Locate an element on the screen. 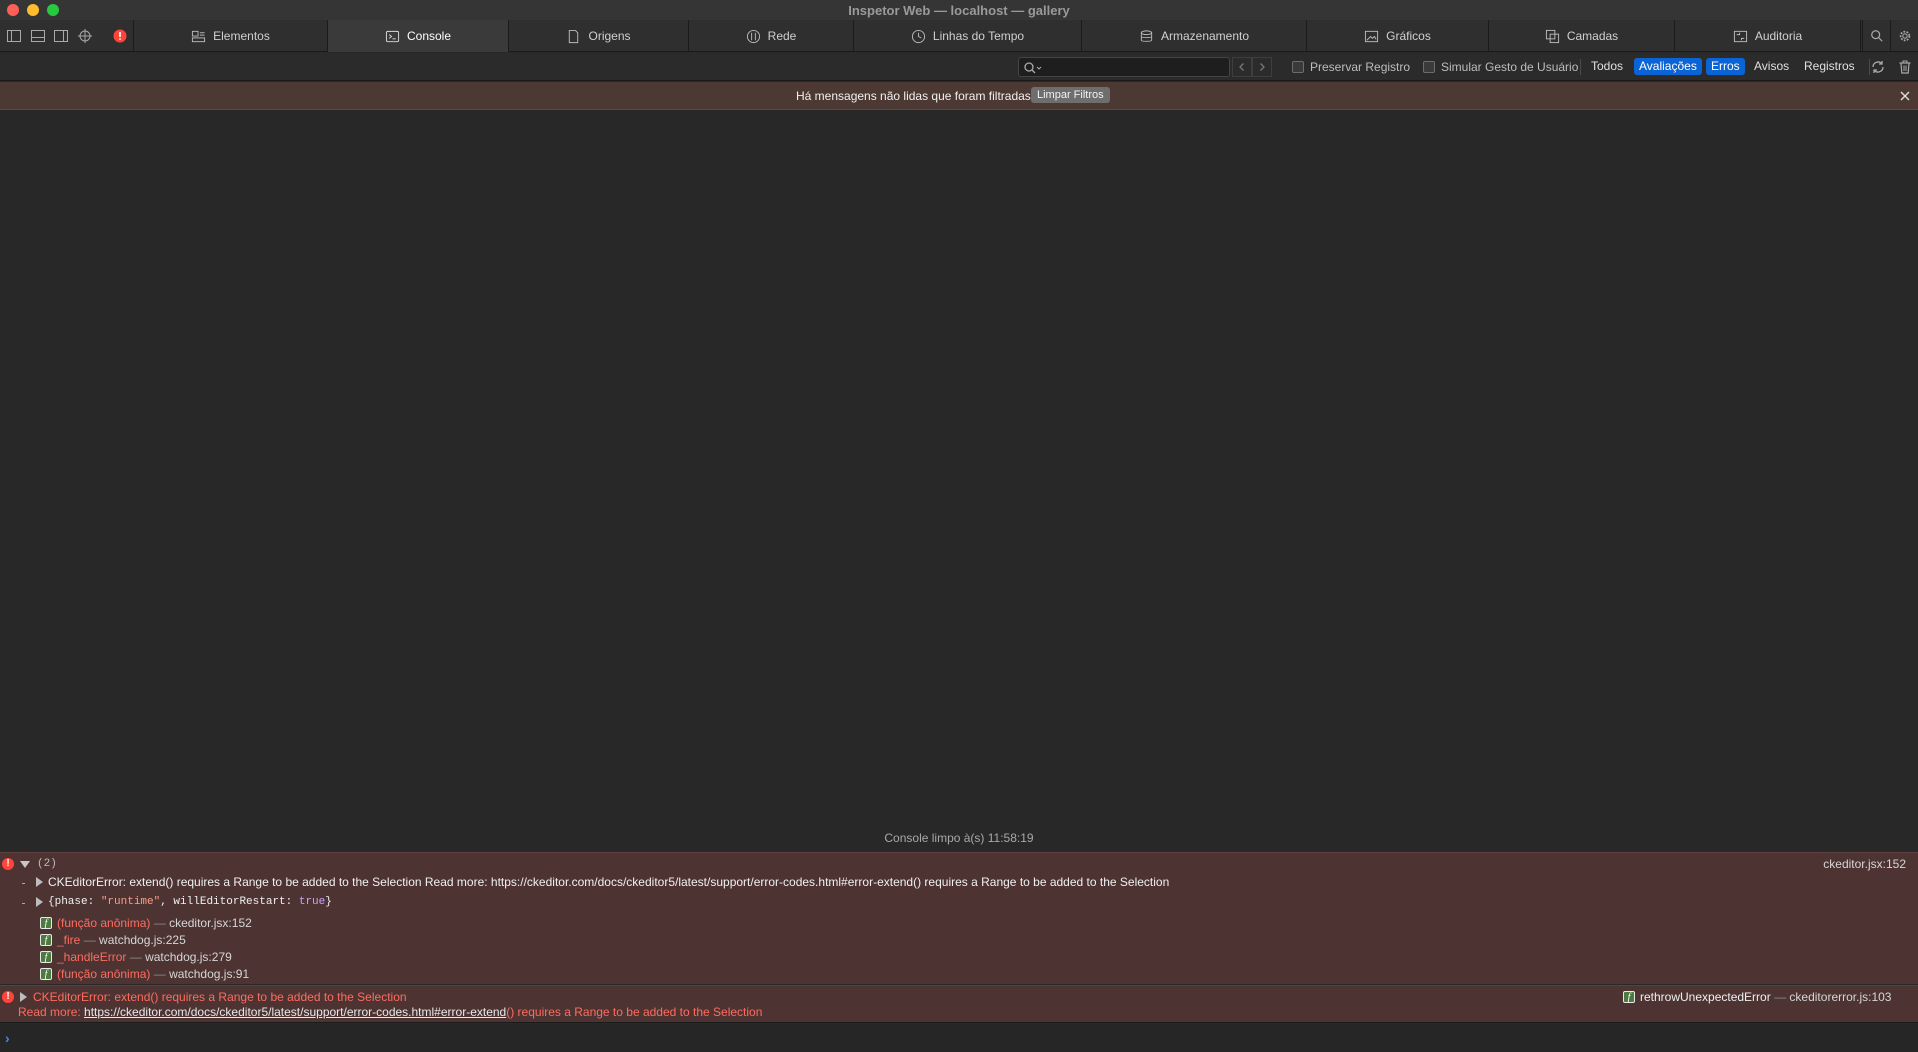 The image size is (1918, 1052). tab-elementos: Elementos is located at coordinates (231, 36).